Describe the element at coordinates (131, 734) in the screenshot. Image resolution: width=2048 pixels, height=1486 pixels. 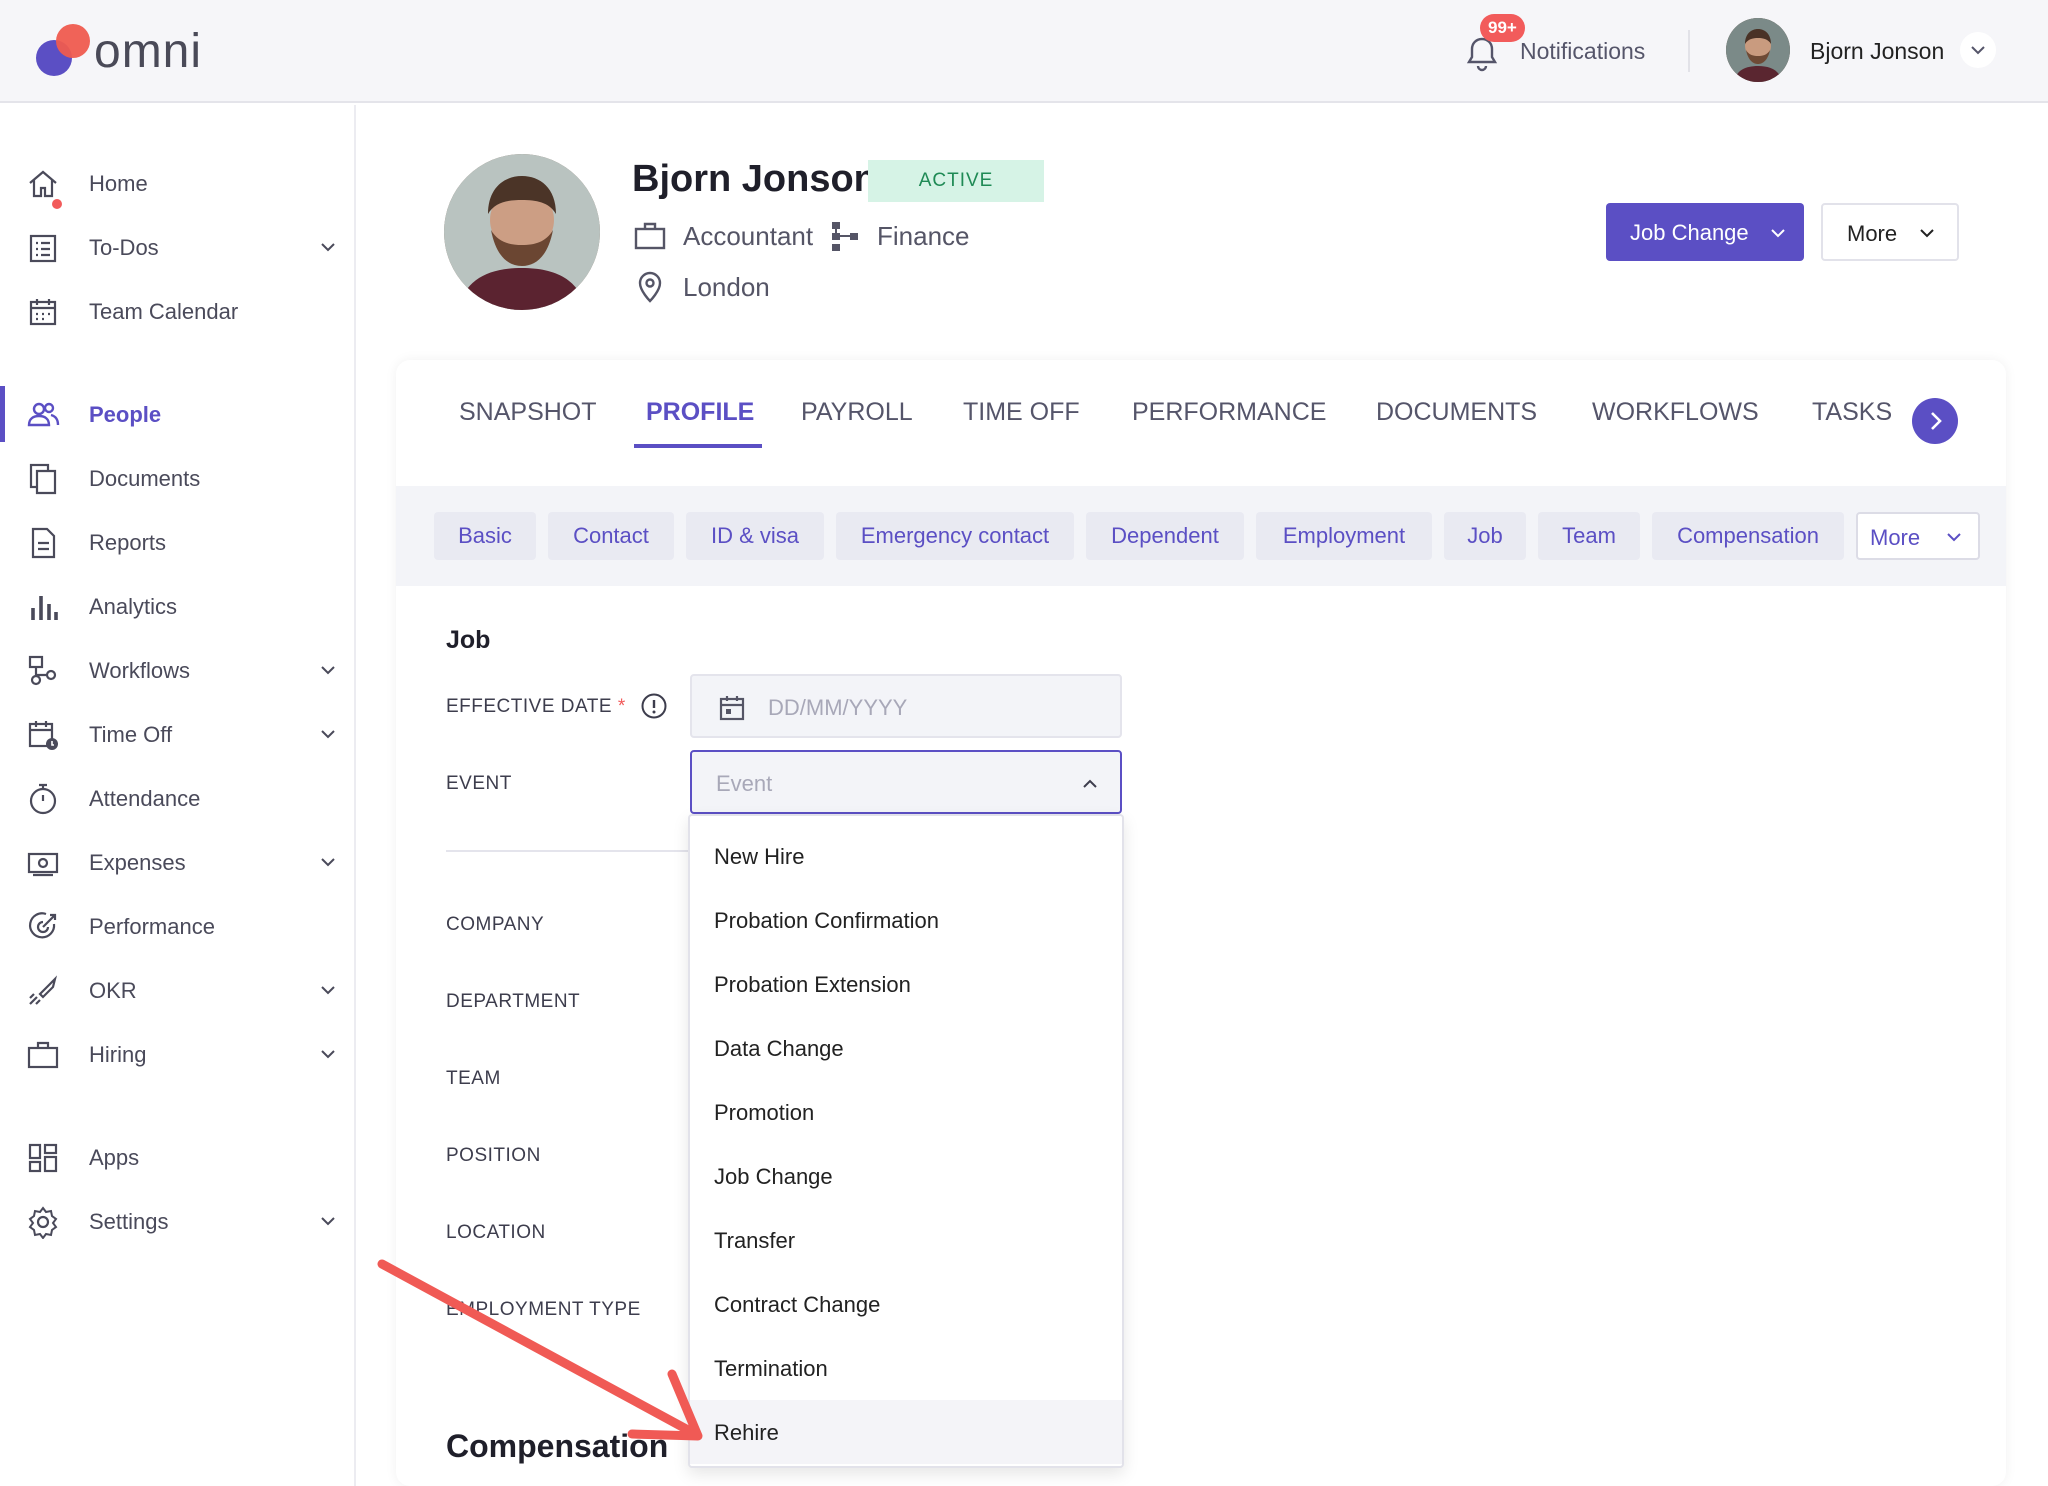
I see `sidebar-item-label: Time Off` at that location.